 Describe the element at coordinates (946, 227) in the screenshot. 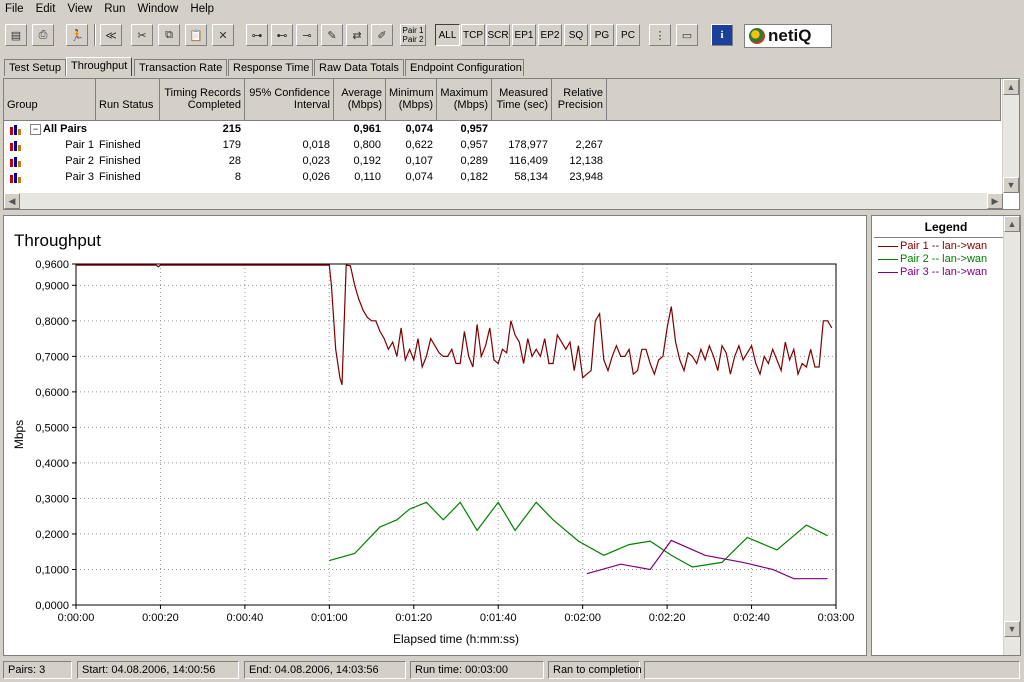

I see `legend-title: Legend` at that location.